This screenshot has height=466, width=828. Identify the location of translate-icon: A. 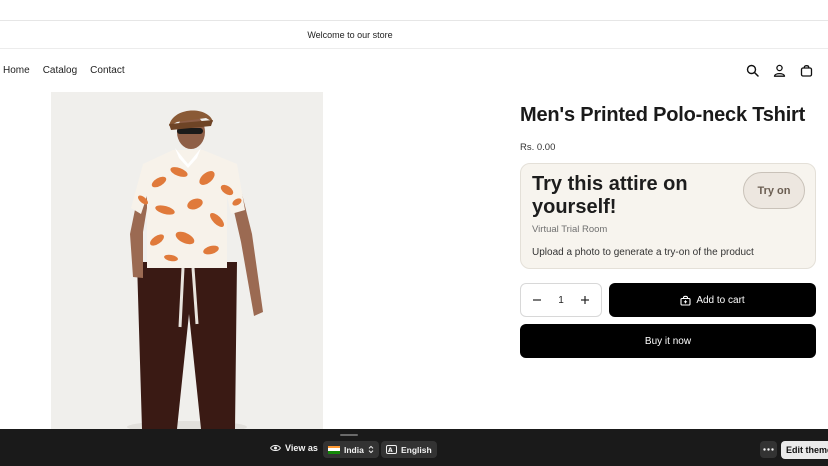
(391, 449).